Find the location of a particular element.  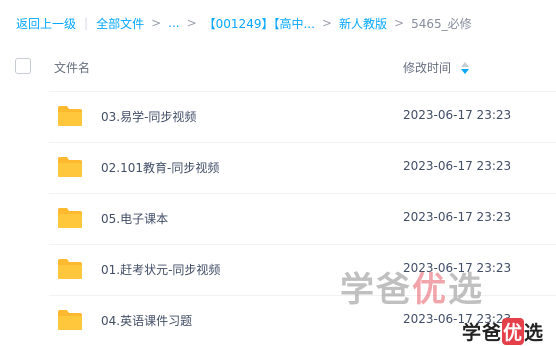

breadcrumb-item-all-files: 全部文件 is located at coordinates (120, 23).